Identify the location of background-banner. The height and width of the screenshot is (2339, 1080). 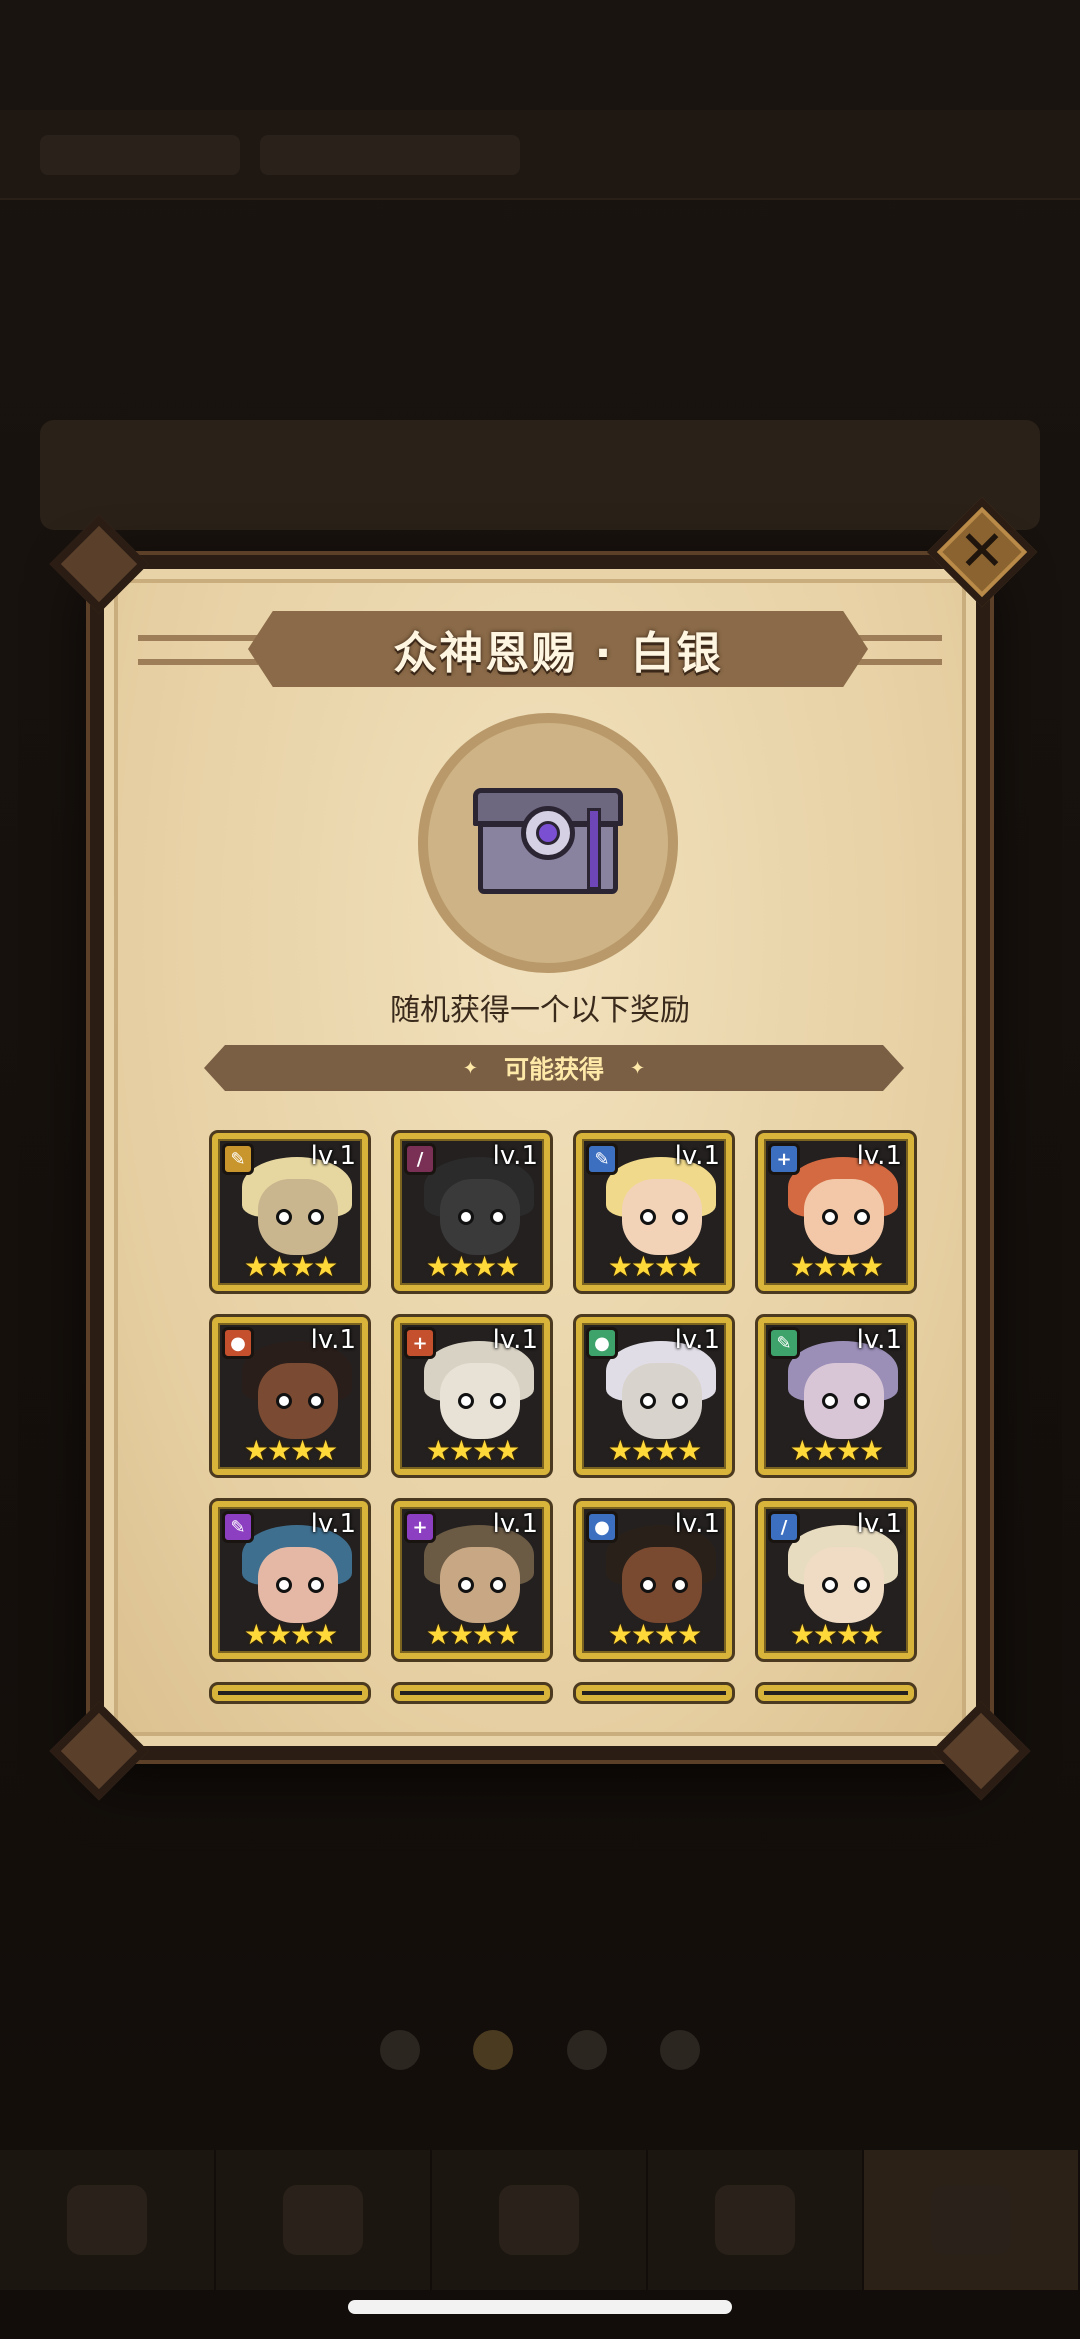
(540, 475).